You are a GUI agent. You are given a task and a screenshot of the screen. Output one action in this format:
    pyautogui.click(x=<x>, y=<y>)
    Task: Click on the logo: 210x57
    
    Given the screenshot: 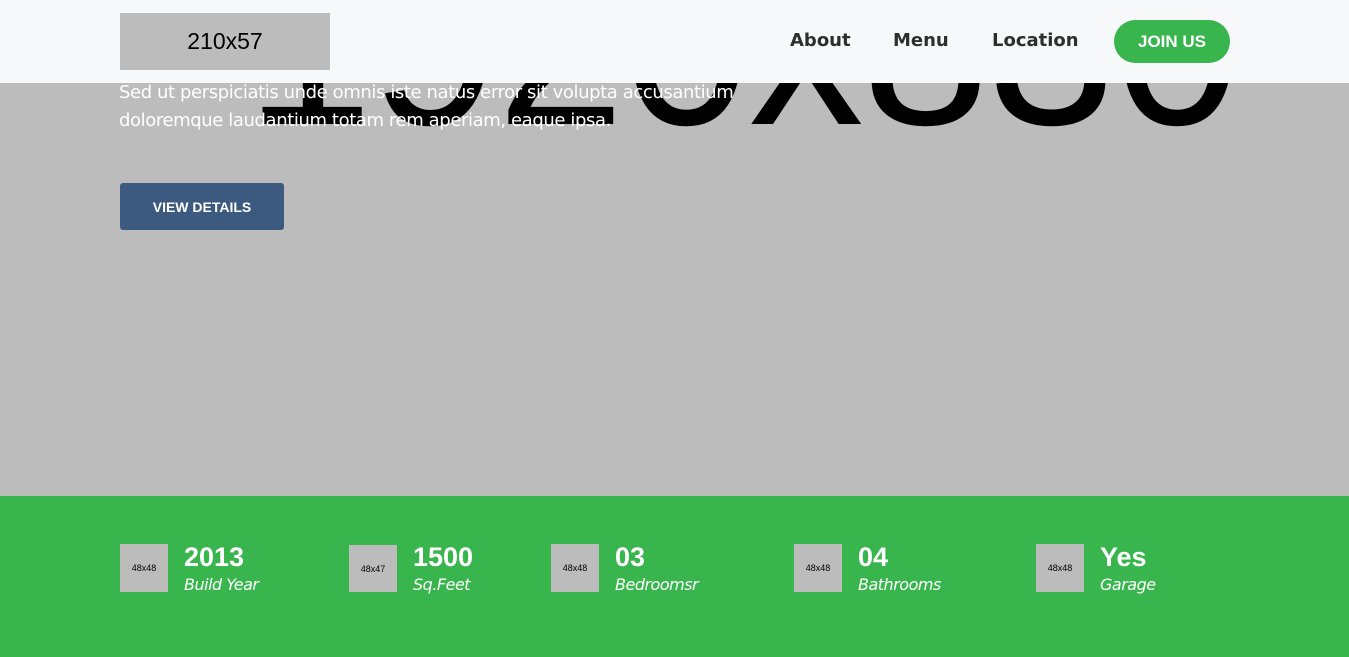 What is the action you would take?
    pyautogui.click(x=225, y=41)
    